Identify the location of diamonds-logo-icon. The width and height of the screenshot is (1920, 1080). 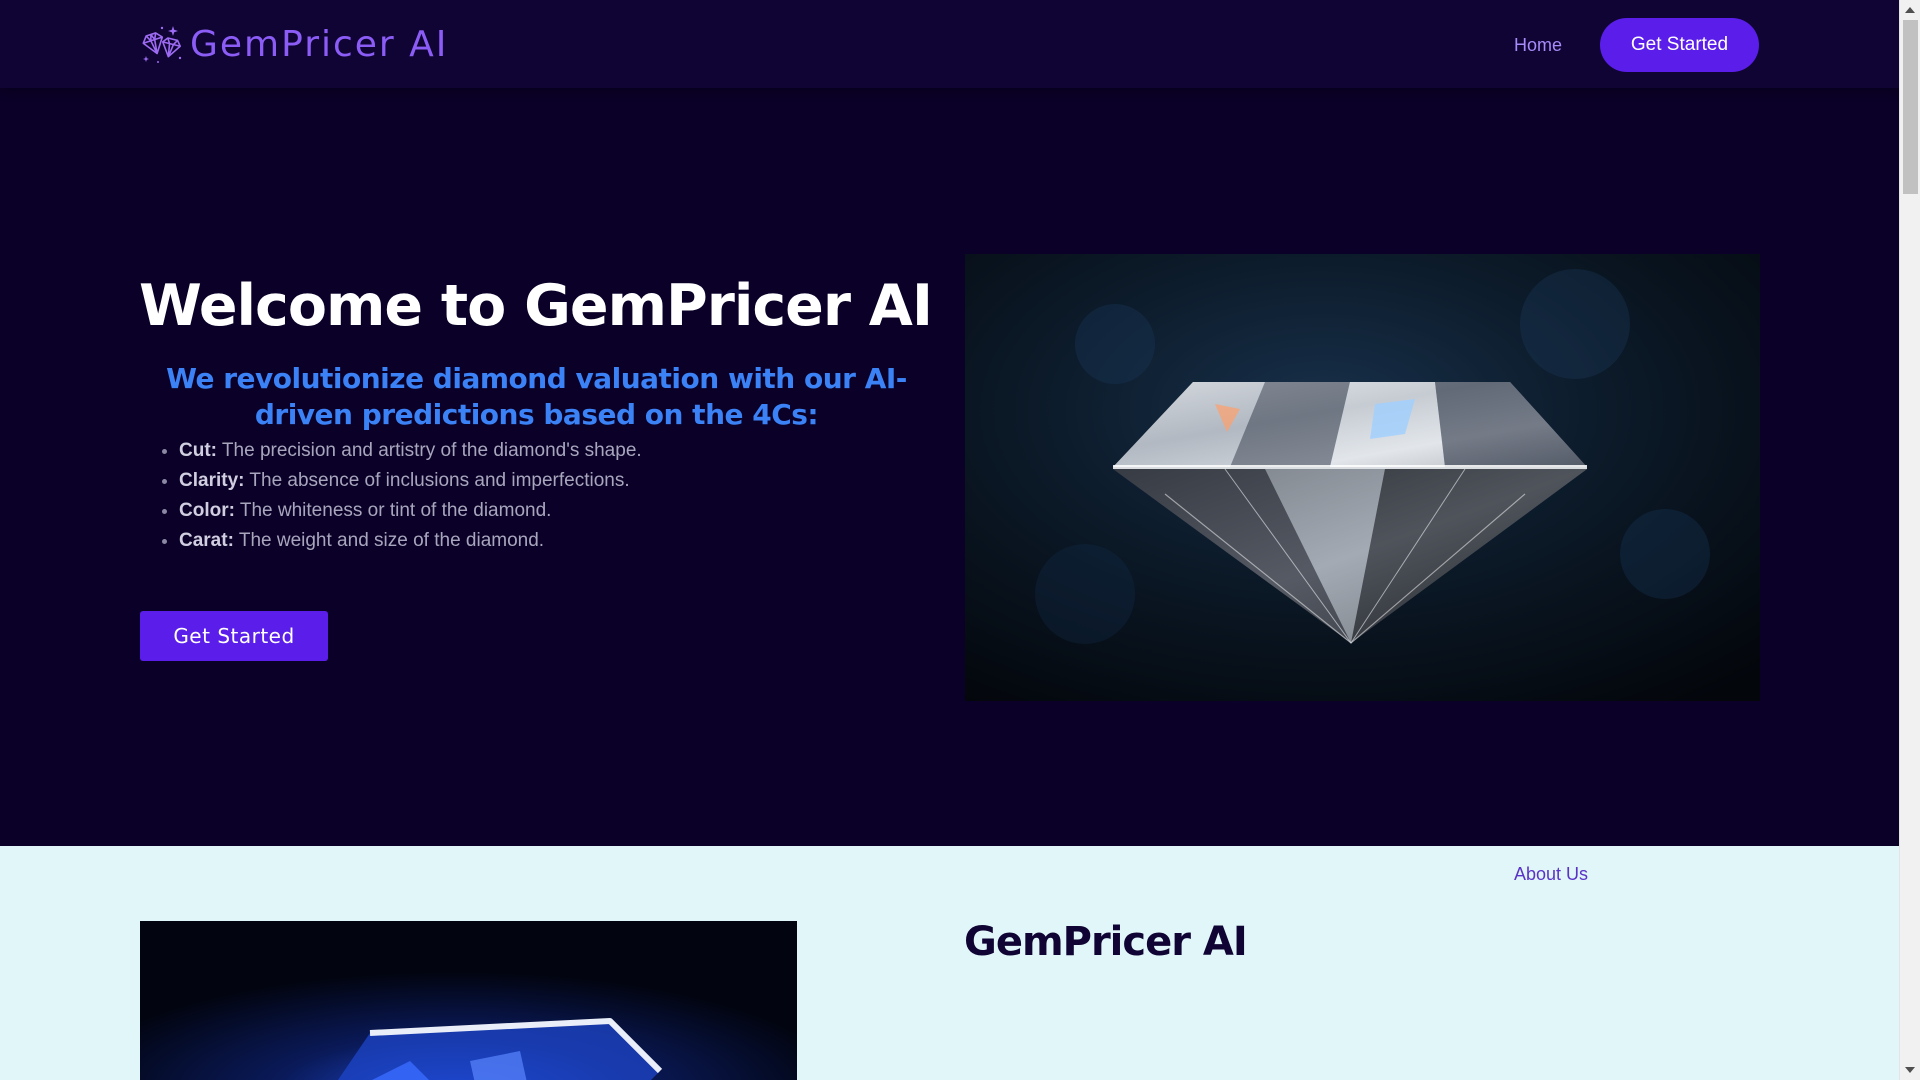
(162, 44).